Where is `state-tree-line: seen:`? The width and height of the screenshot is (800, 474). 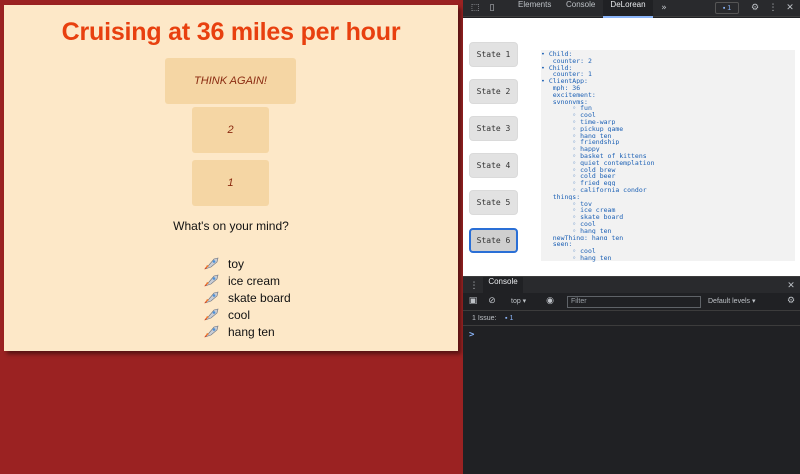 state-tree-line: seen: is located at coordinates (668, 244).